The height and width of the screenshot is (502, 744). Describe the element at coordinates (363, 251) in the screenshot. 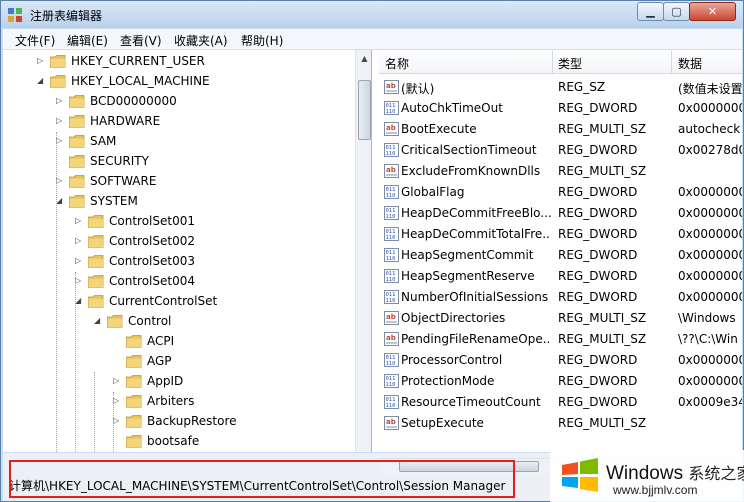

I see `tree-vertical-scrollbar: ▲` at that location.